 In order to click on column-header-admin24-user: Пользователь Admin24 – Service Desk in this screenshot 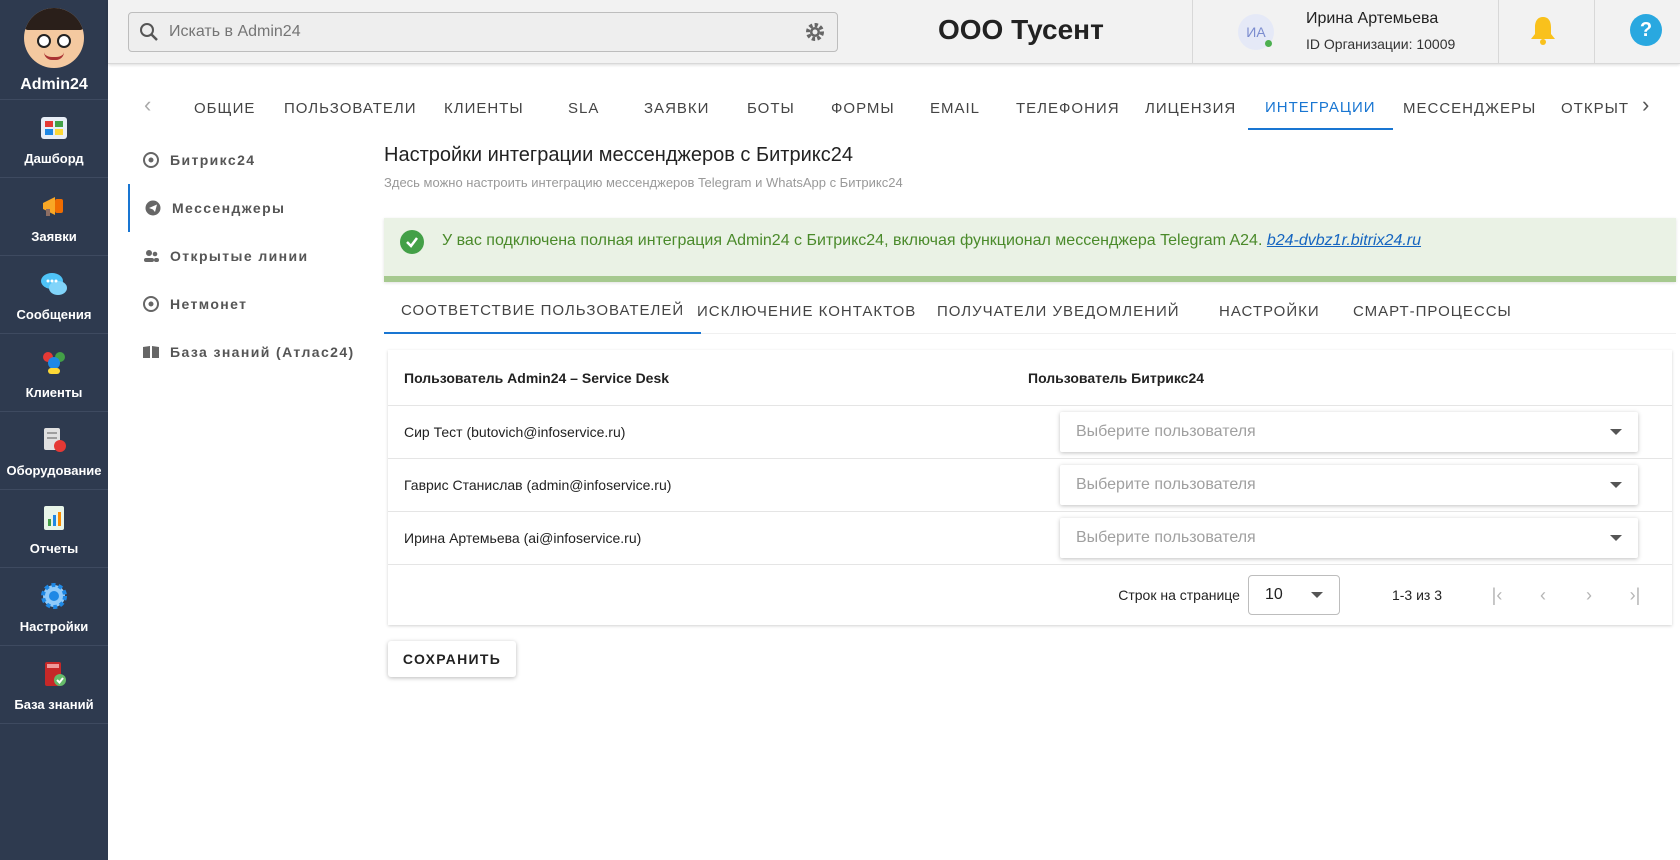, I will do `click(537, 377)`.